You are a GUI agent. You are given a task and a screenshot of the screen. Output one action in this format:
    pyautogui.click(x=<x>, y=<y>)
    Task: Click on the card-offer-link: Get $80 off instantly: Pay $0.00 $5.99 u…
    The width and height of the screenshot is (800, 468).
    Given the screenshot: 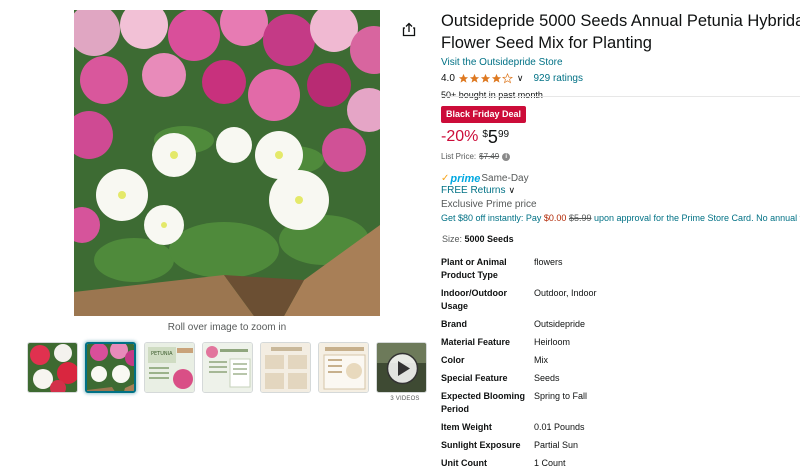 What is the action you would take?
    pyautogui.click(x=620, y=218)
    